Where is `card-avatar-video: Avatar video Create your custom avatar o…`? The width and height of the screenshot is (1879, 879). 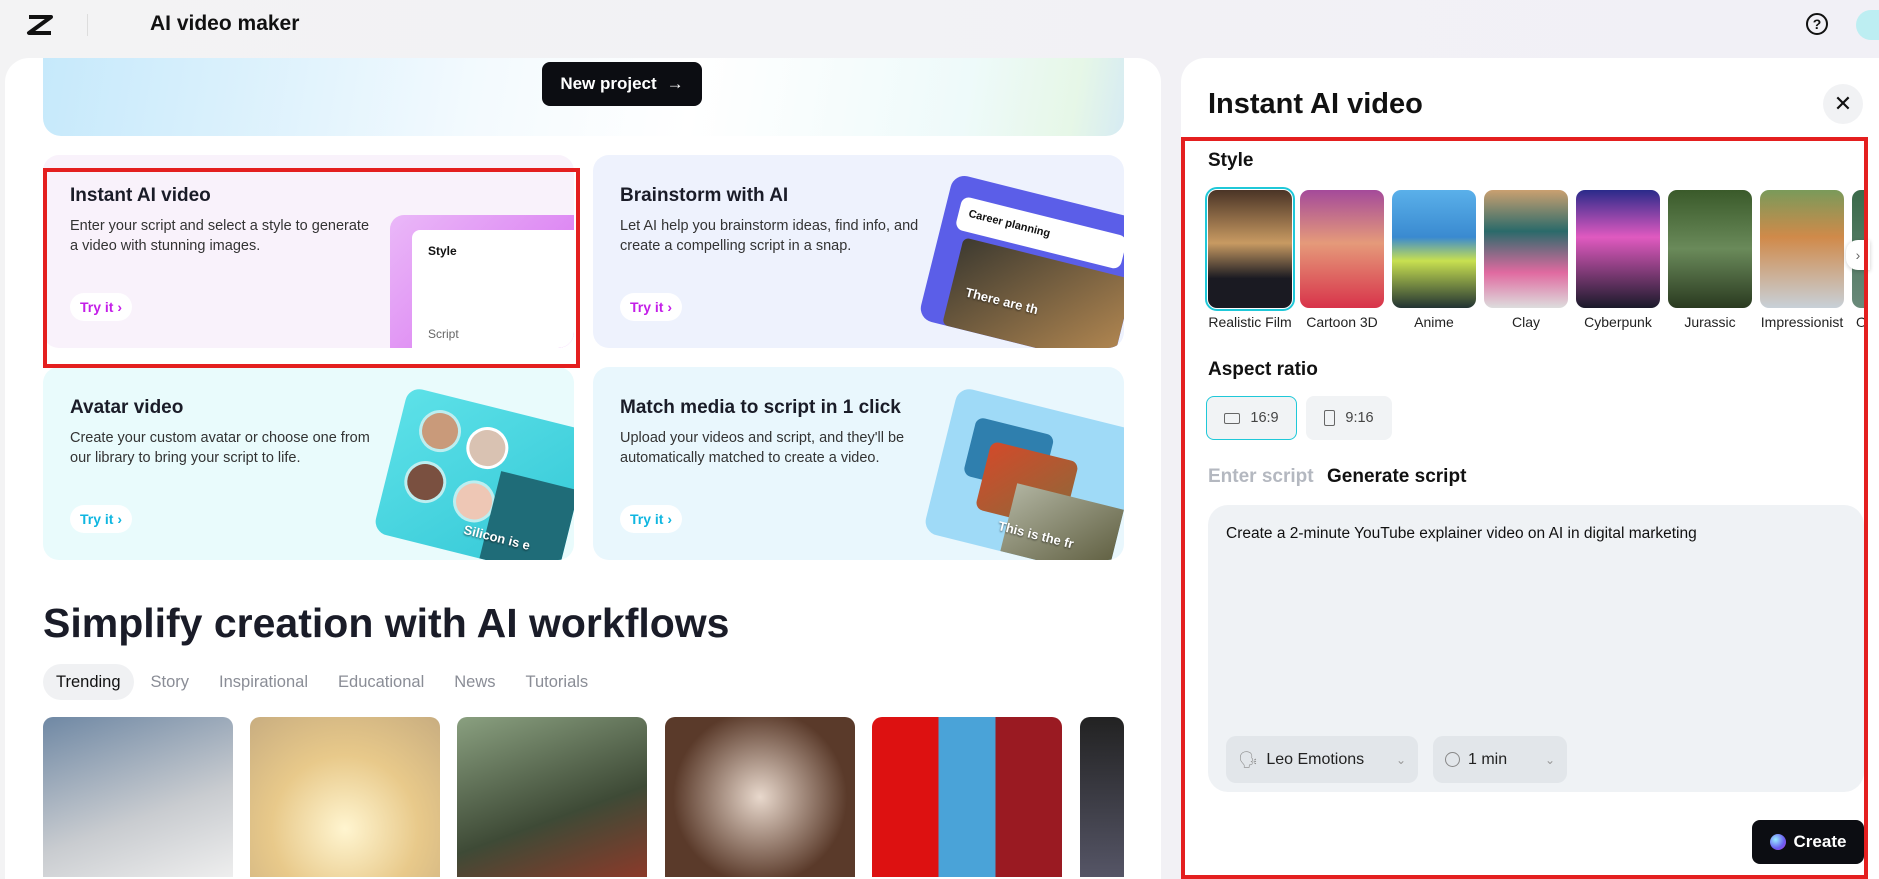 card-avatar-video: Avatar video Create your custom avatar o… is located at coordinates (308, 463).